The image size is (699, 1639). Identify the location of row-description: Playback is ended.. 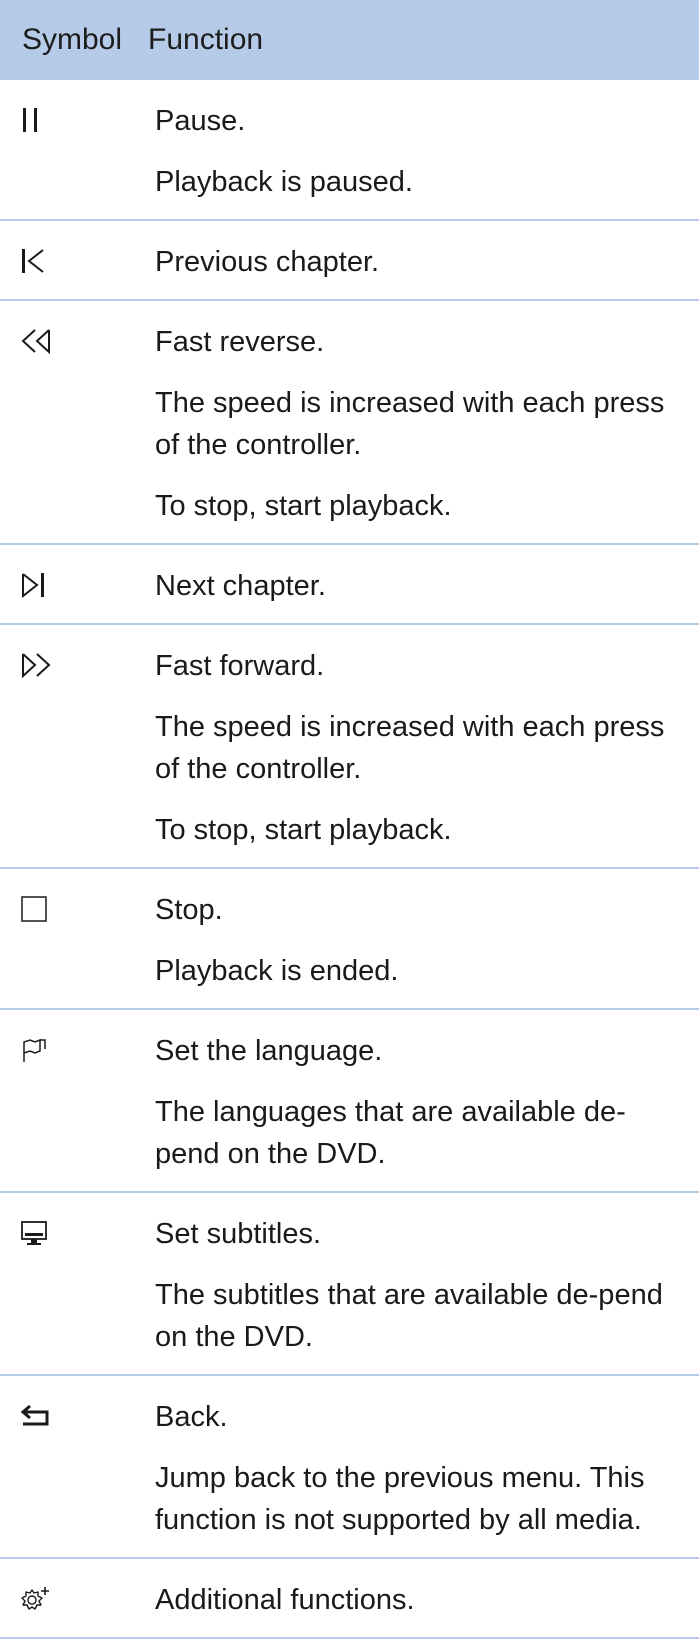
(277, 971).